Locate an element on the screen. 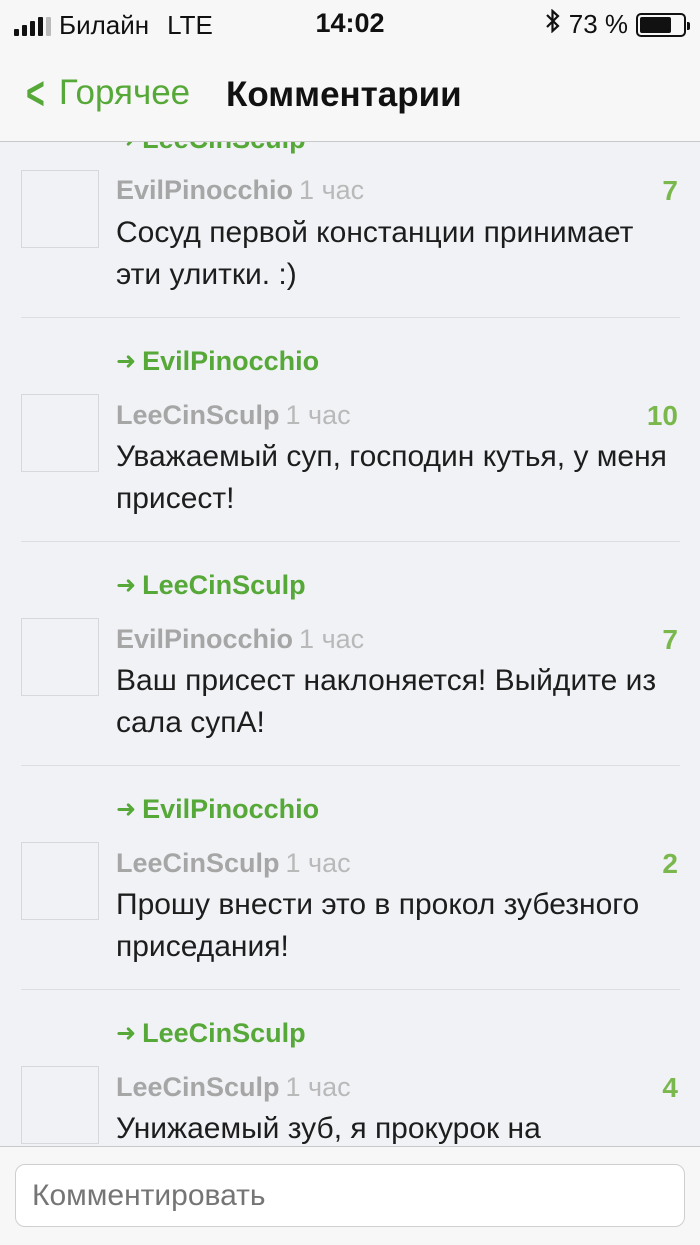 This screenshot has width=700, height=1245. comment-score: 2 is located at coordinates (670, 863).